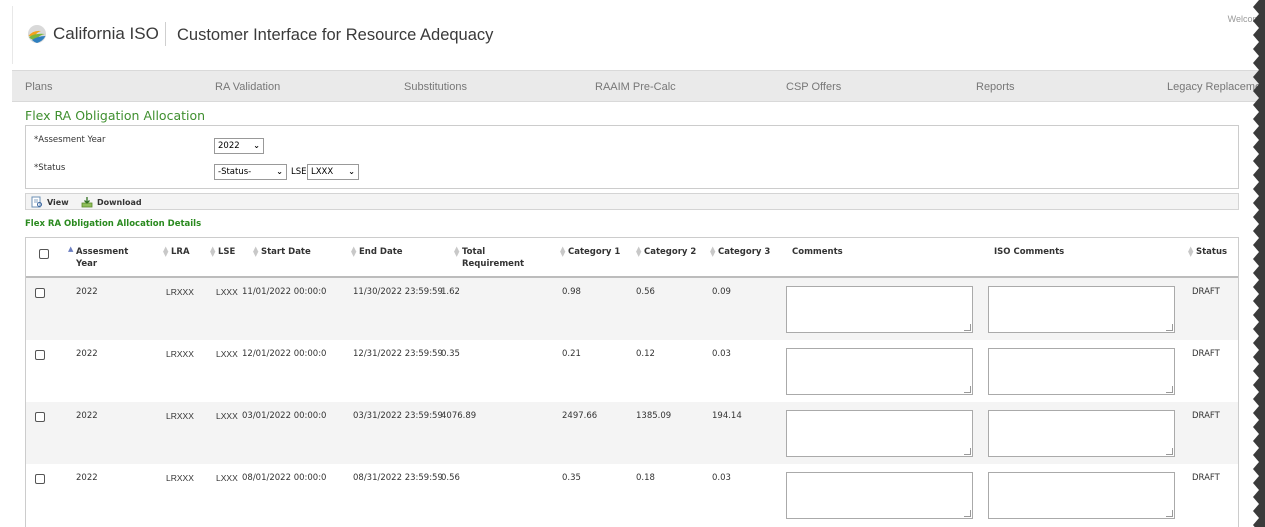  Describe the element at coordinates (50, 202) in the screenshot. I see `view-button: View` at that location.